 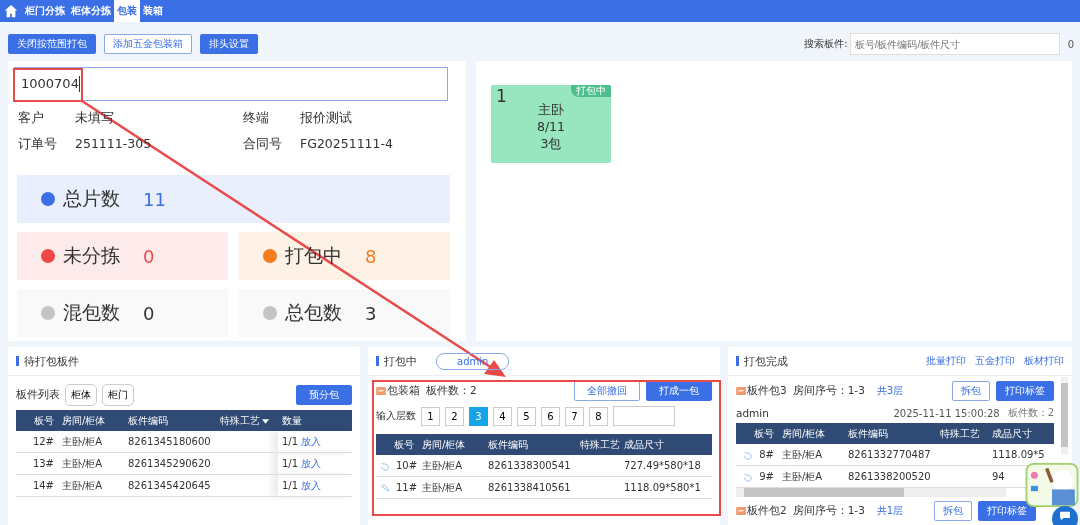 What do you see at coordinates (290, 485) in the screenshot?
I see `quantity: 1/1` at bounding box center [290, 485].